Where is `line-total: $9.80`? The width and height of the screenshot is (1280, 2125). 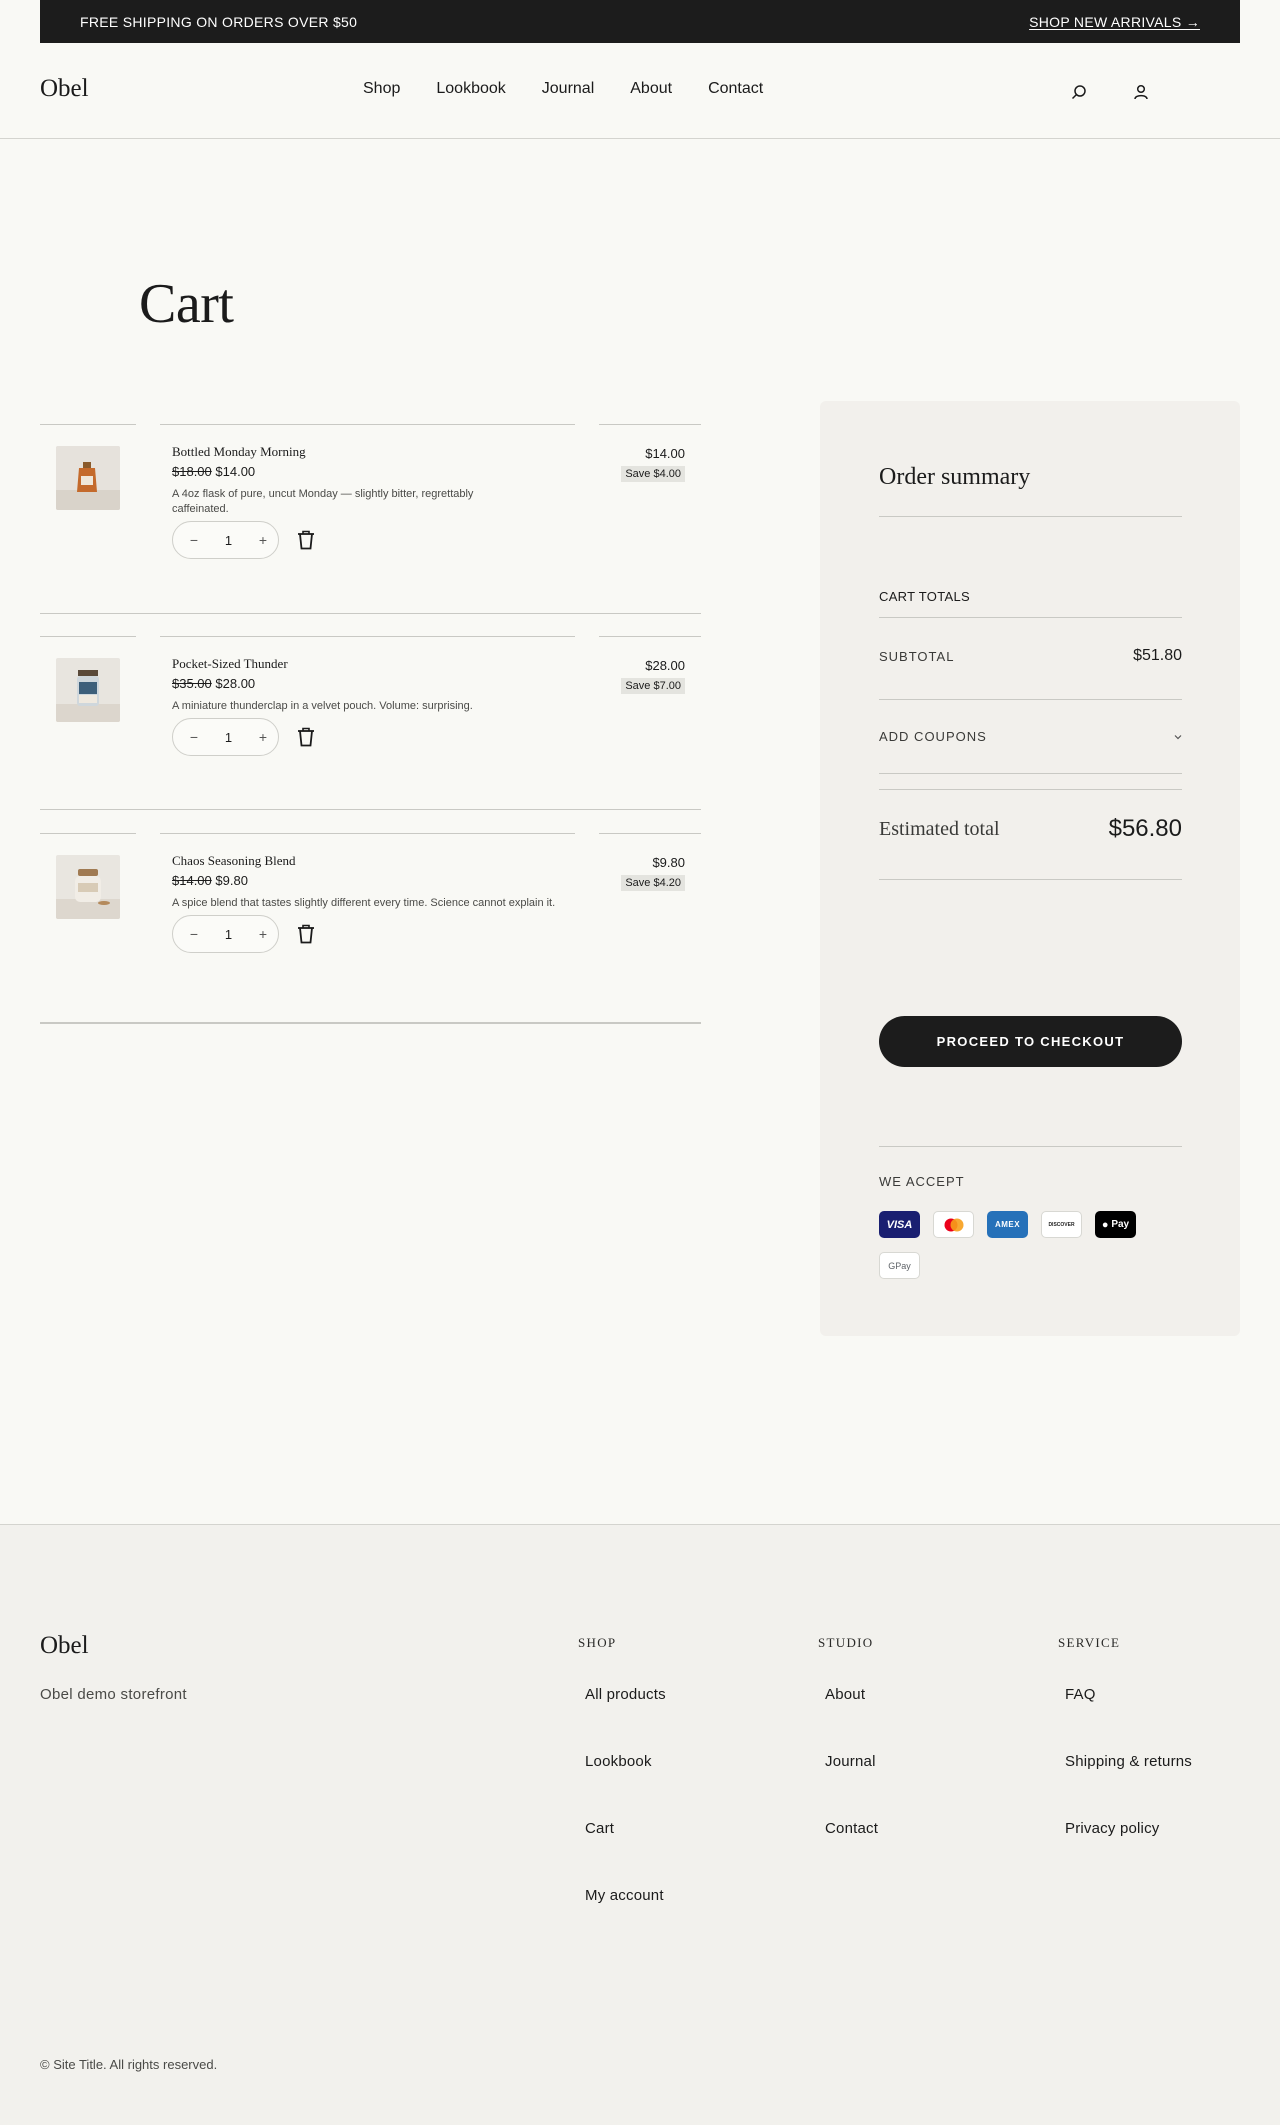 line-total: $9.80 is located at coordinates (668, 862).